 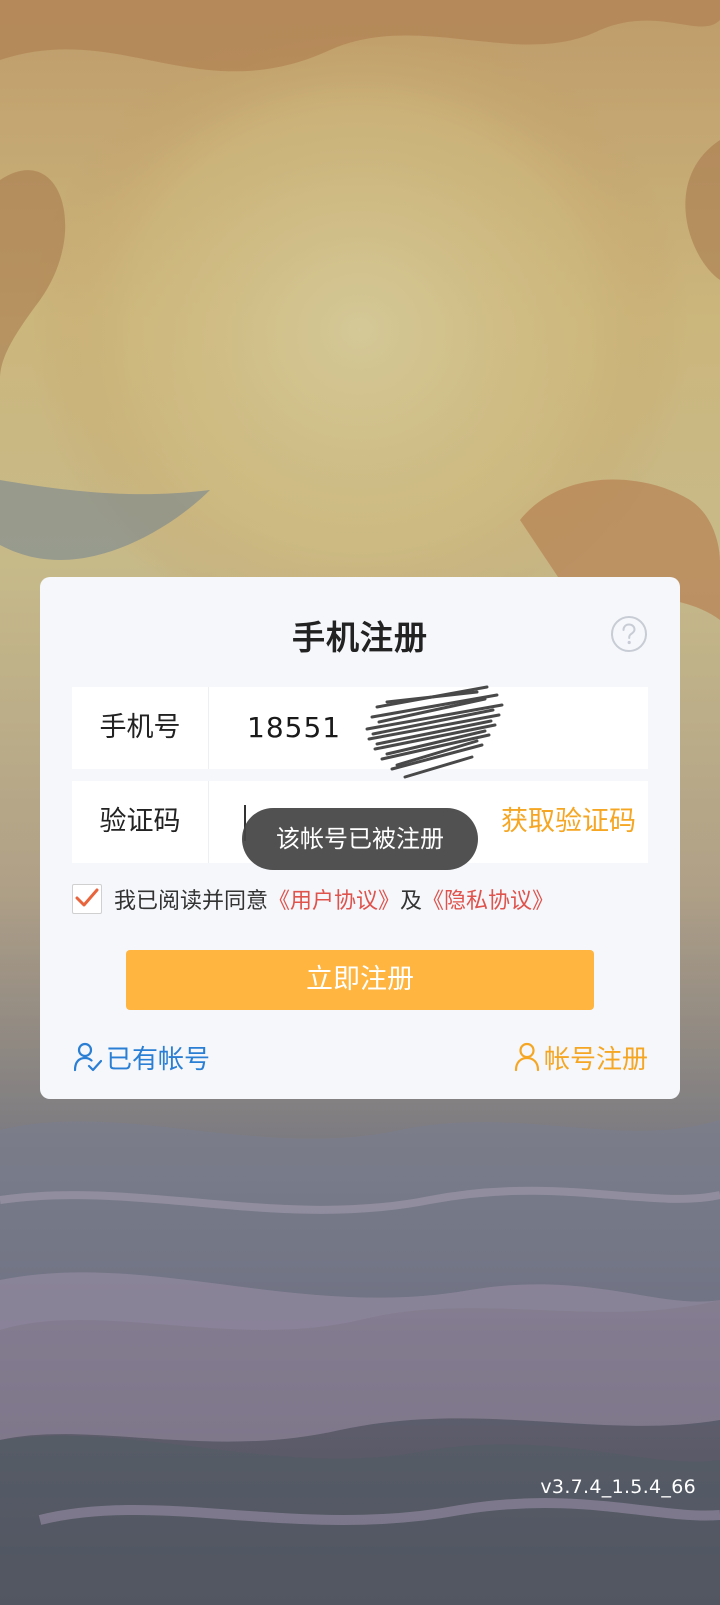 I want to click on agreement-and-text: 及, so click(x=411, y=901).